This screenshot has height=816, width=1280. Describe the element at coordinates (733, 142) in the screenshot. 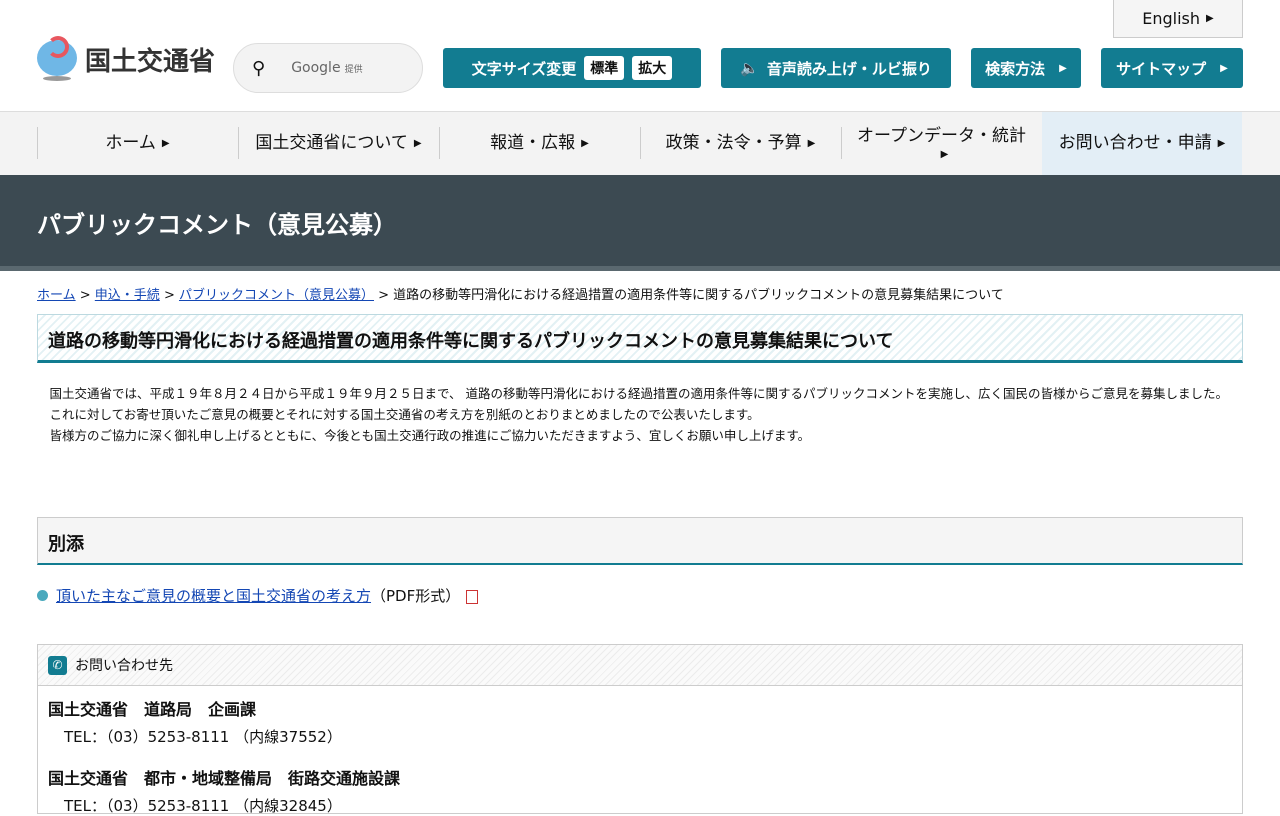

I see `nav-label: 政策・法令・予算` at that location.